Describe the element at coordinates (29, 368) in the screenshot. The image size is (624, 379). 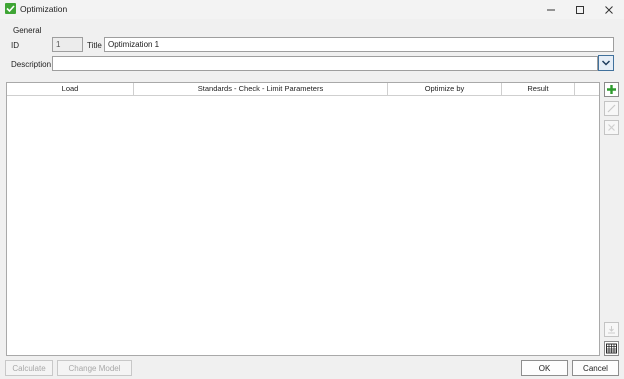
I see `calculate-button: Calculate` at that location.